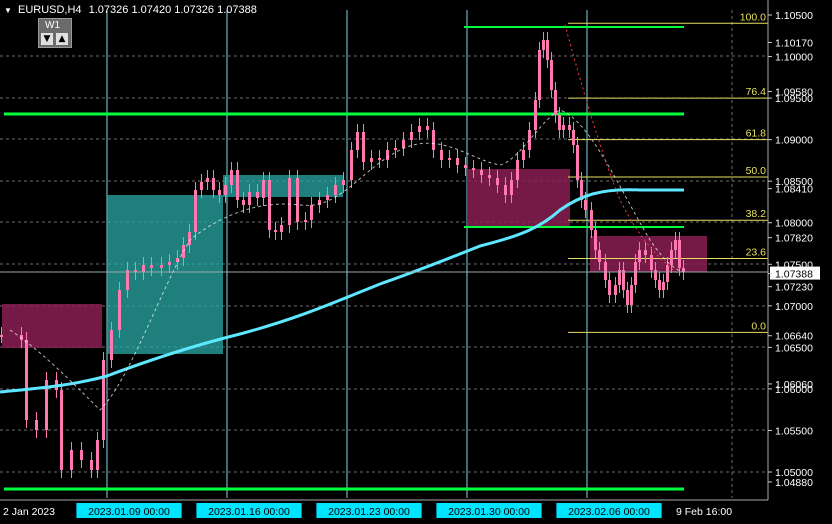 Image resolution: width=832 pixels, height=524 pixels. I want to click on fib-label-76.4: 76.4, so click(756, 92).